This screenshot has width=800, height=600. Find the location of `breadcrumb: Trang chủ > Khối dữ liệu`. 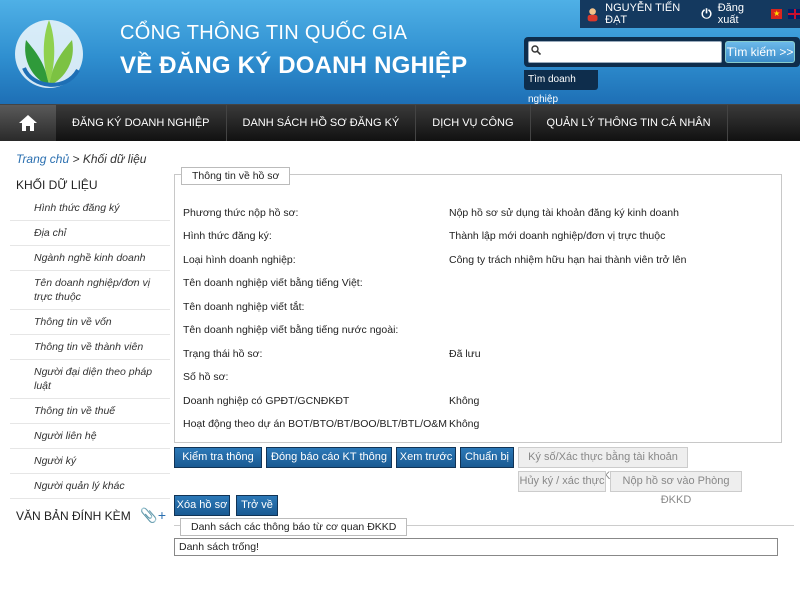

breadcrumb: Trang chủ > Khối dữ liệu is located at coordinates (81, 159).